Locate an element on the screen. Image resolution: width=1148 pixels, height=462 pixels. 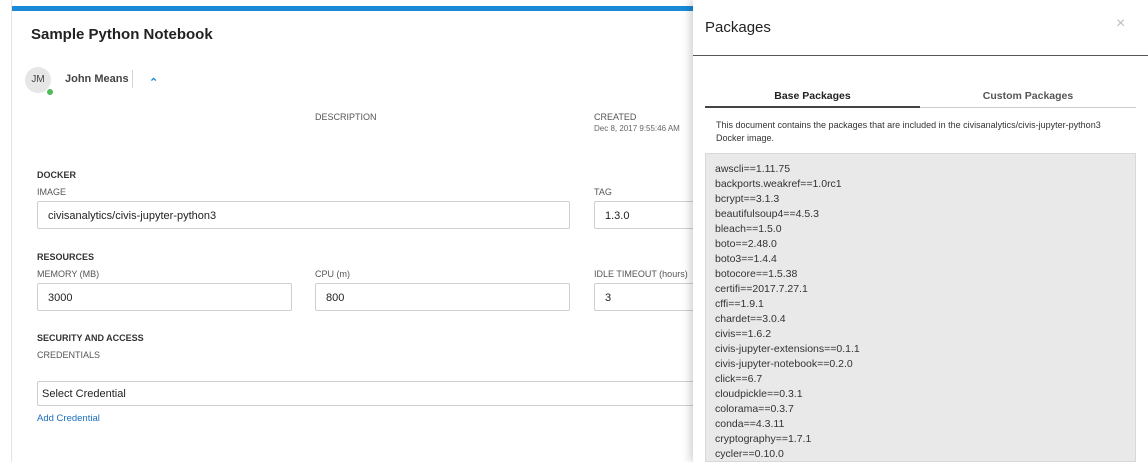
image-input: civisanalytics/civis-jupyter-python3 is located at coordinates (303, 215).